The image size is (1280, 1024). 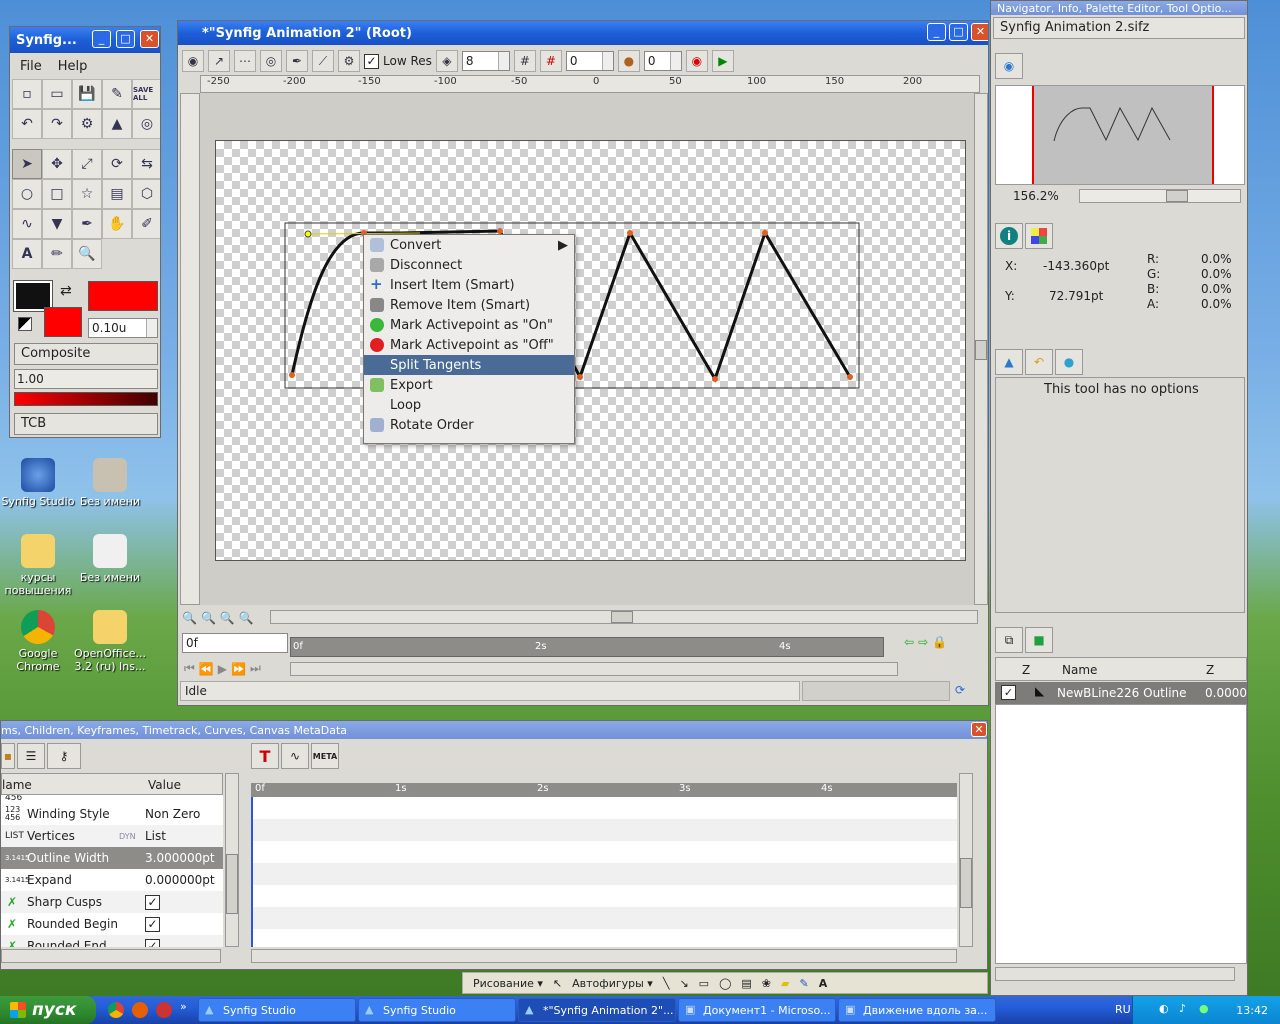 I want to click on prev-keyframe-icon: ⇦, so click(x=909, y=642).